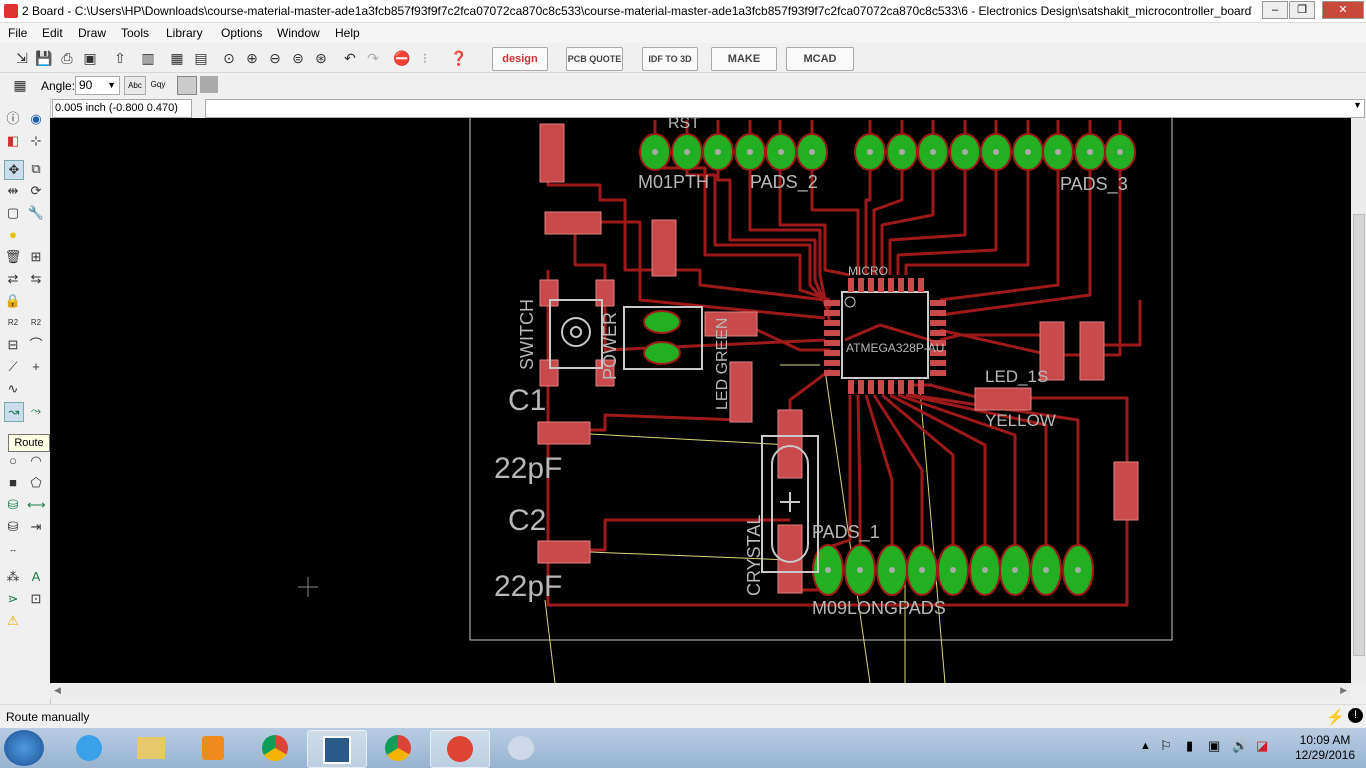 The height and width of the screenshot is (768, 1366). I want to click on save-icon: 💾, so click(44, 58).